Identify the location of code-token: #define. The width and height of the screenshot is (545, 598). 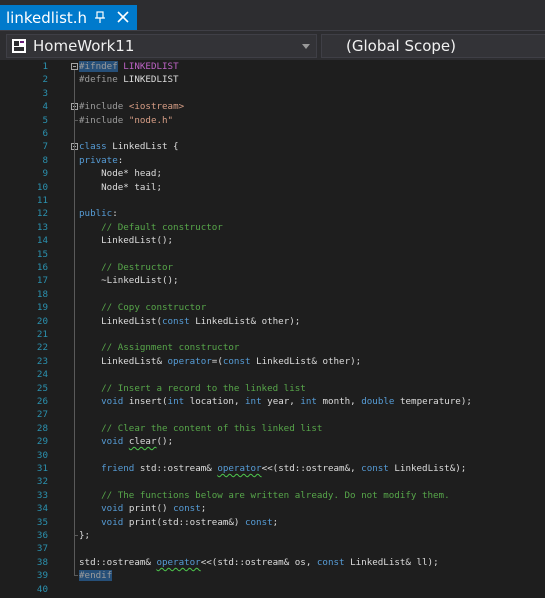
(98, 80).